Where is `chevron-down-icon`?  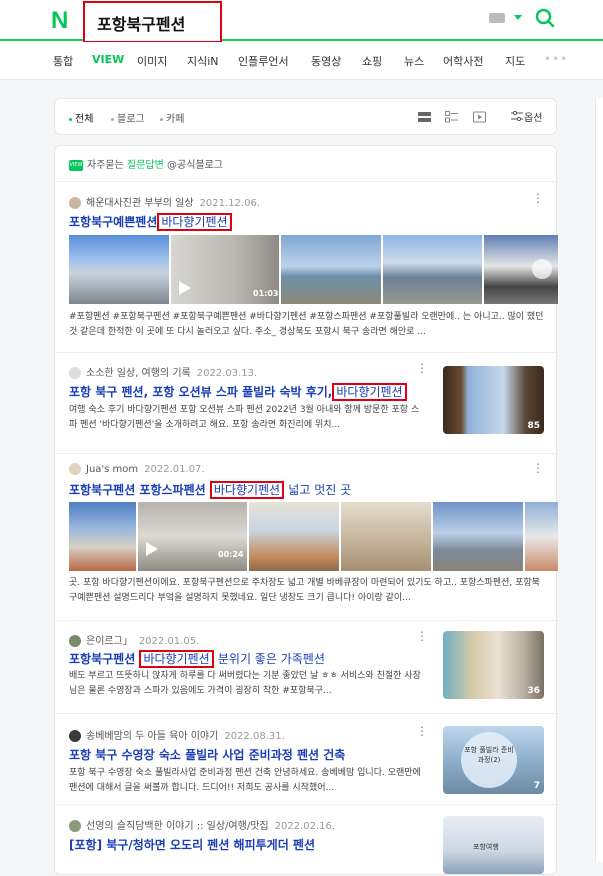 chevron-down-icon is located at coordinates (518, 17).